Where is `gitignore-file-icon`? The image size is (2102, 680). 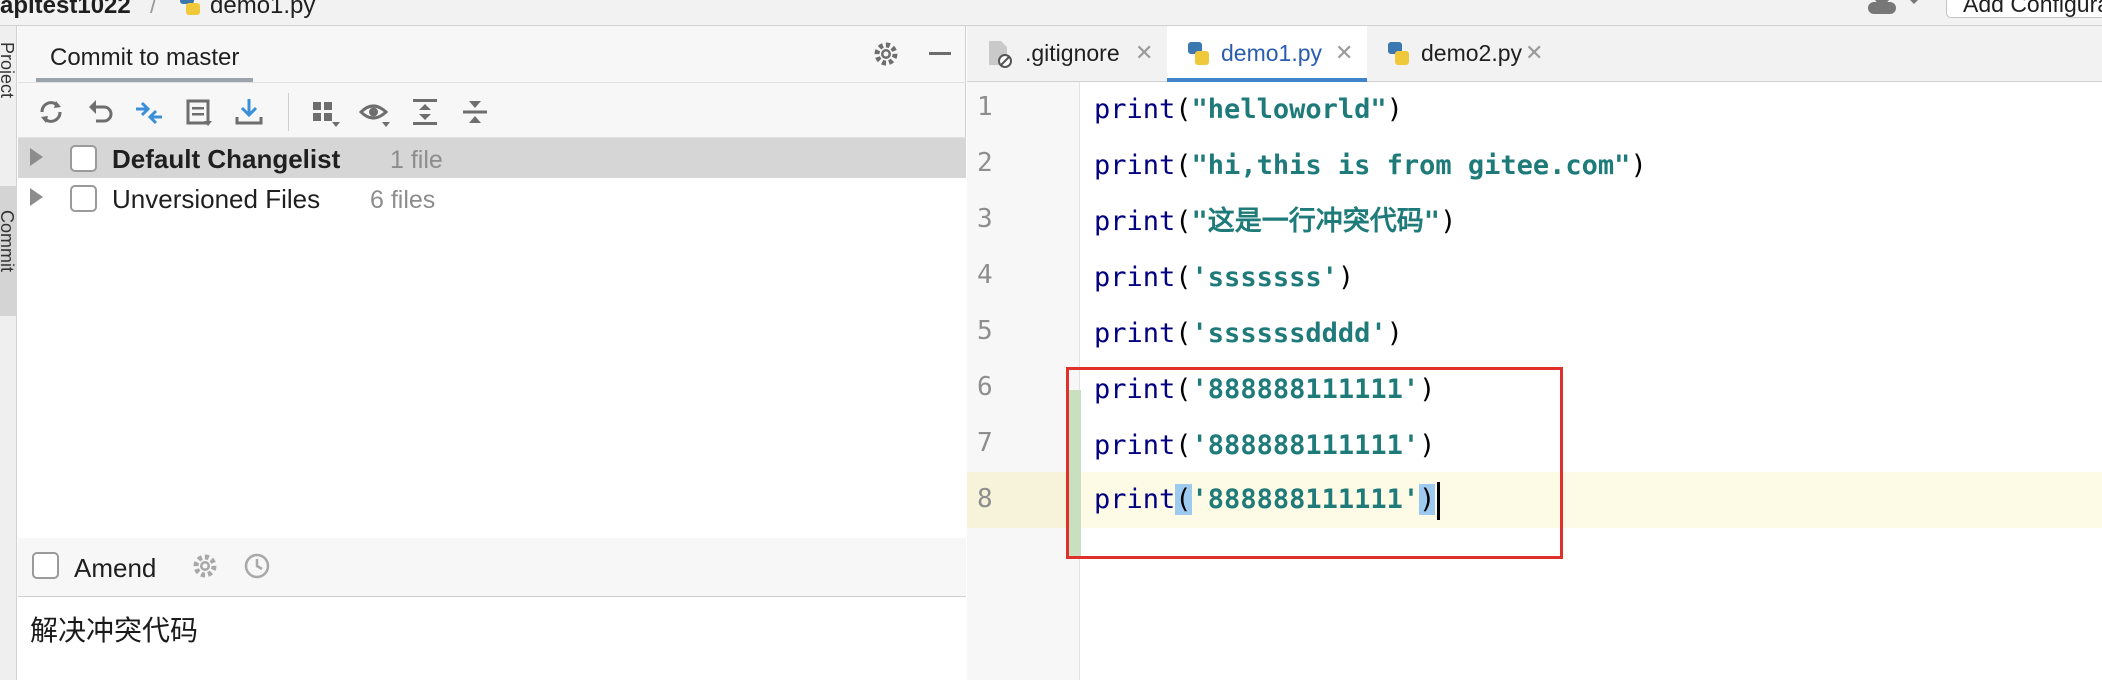 gitignore-file-icon is located at coordinates (999, 56).